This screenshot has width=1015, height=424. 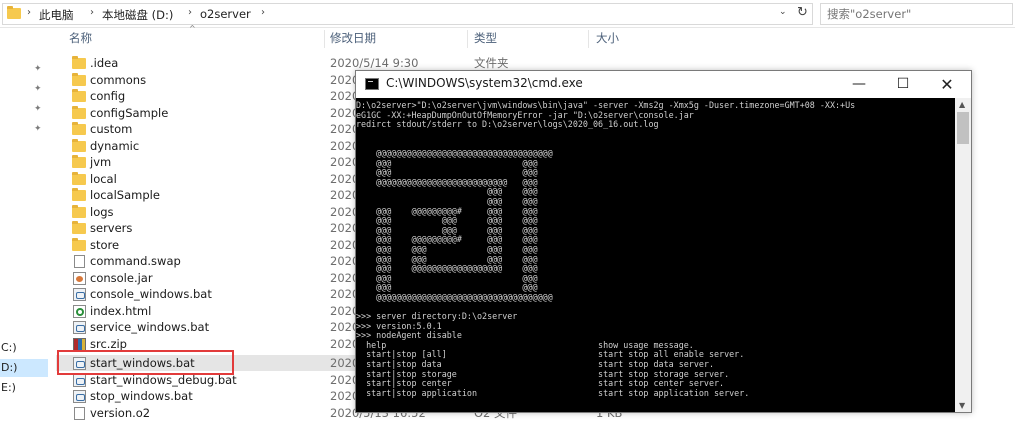 I want to click on column-header-type: 类型, so click(x=485, y=38).